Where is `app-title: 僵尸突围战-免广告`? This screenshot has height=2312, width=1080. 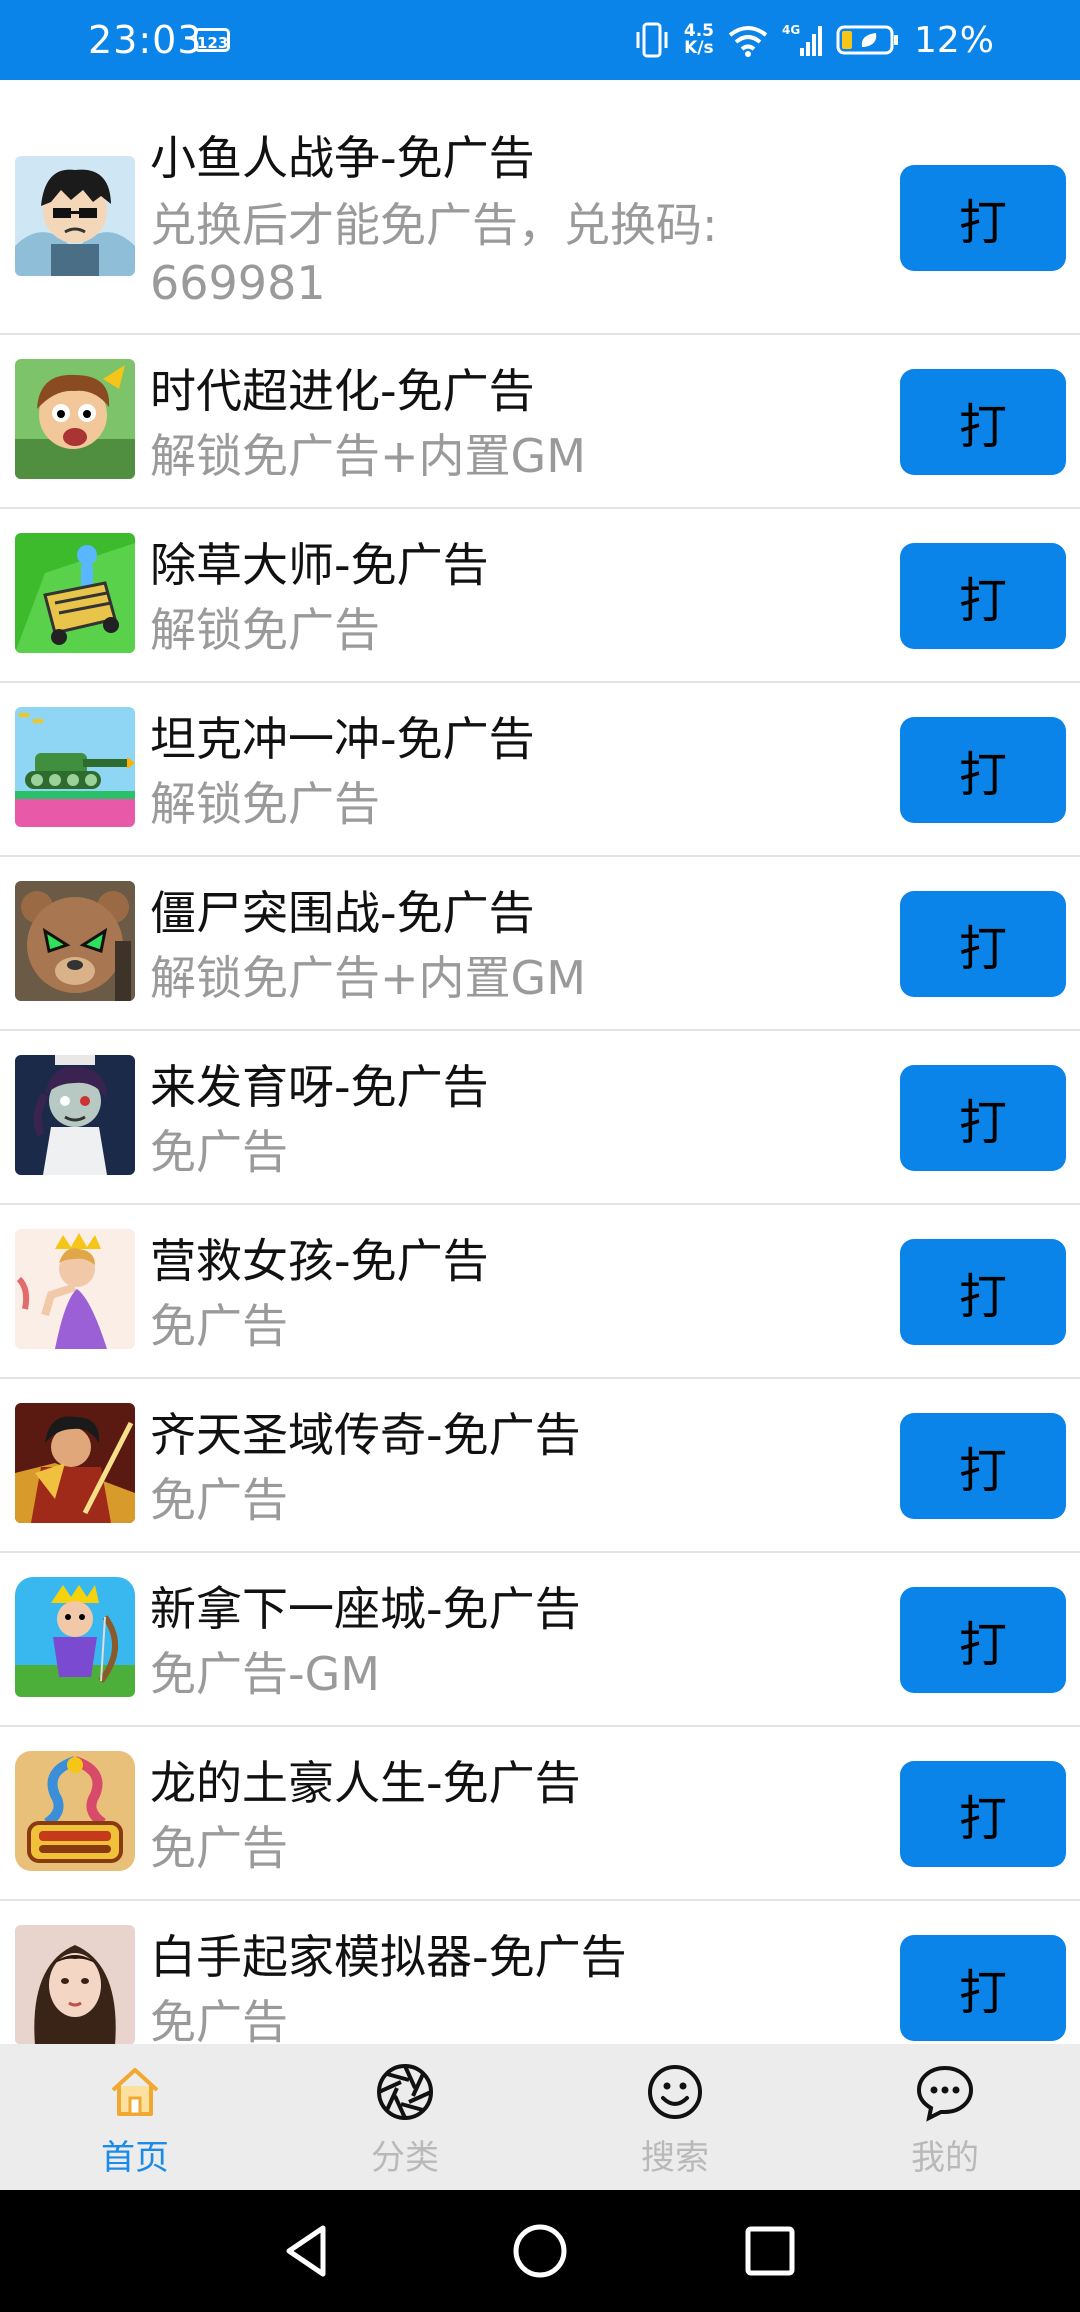 app-title: 僵尸突围战-免广告 is located at coordinates (342, 913).